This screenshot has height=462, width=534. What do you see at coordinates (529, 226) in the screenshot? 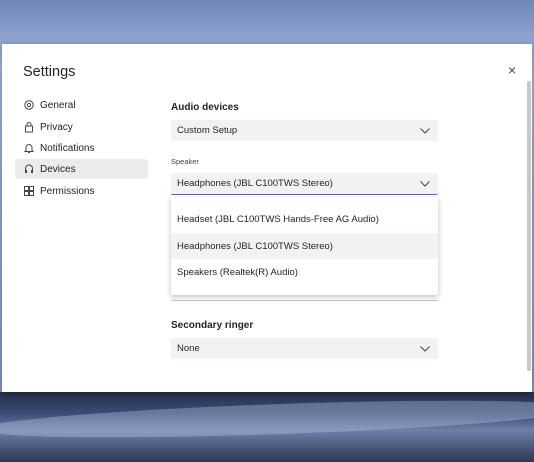
I see `scrollbar` at bounding box center [529, 226].